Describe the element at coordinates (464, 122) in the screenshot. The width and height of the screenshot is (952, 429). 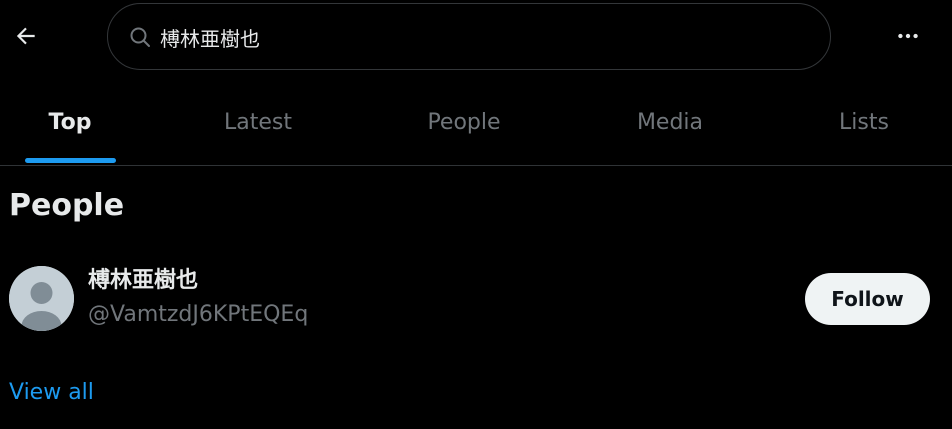
I see `tab-people: People` at that location.